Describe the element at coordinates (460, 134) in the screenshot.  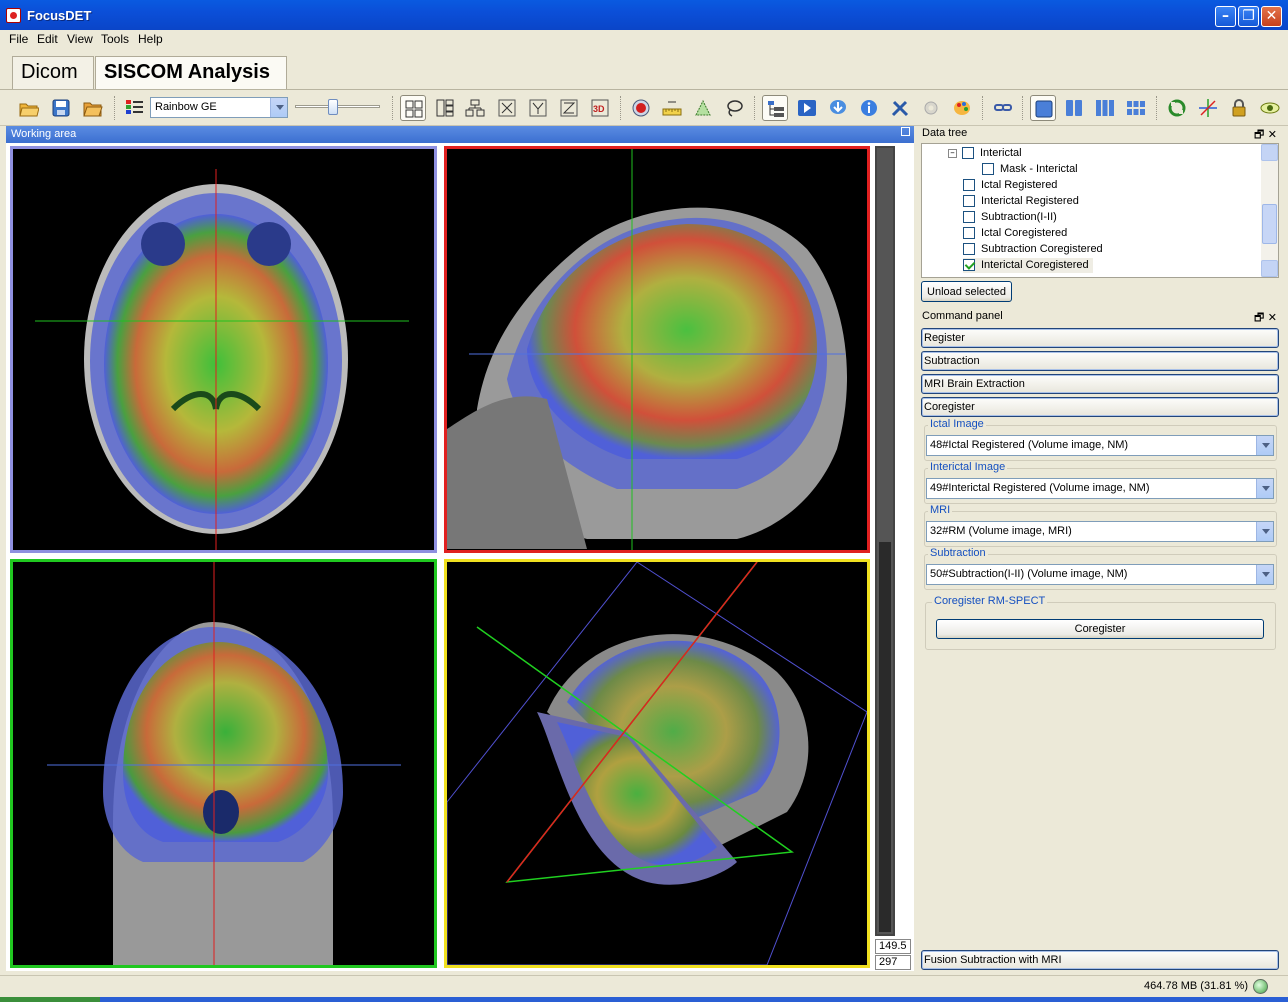
I see `working-area-header: Working area` at that location.